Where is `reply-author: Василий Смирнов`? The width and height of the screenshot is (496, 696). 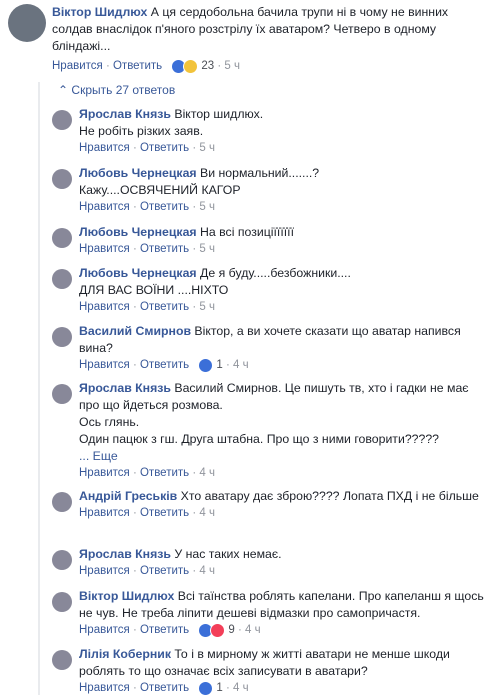
reply-author: Василий Смирнов is located at coordinates (135, 331).